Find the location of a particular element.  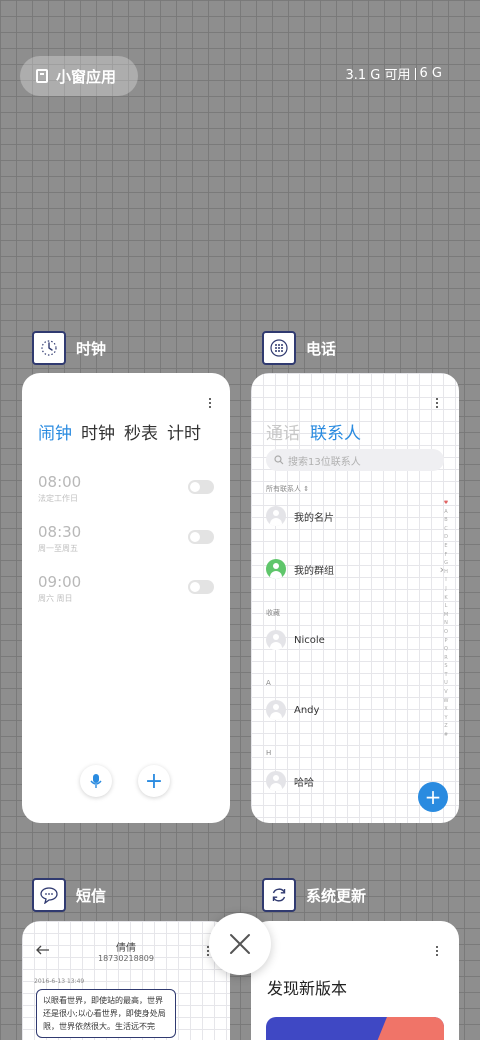

alphabet-letter: W is located at coordinates (446, 701).